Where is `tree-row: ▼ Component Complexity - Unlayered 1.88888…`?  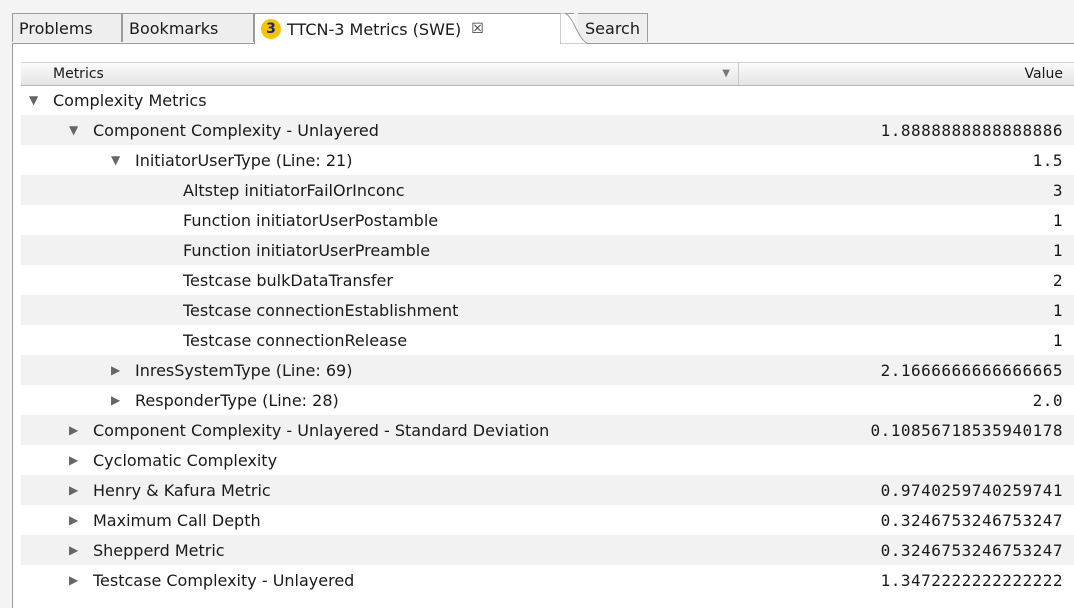
tree-row: ▼ Component Complexity - Unlayered 1.88888… is located at coordinates (547, 130).